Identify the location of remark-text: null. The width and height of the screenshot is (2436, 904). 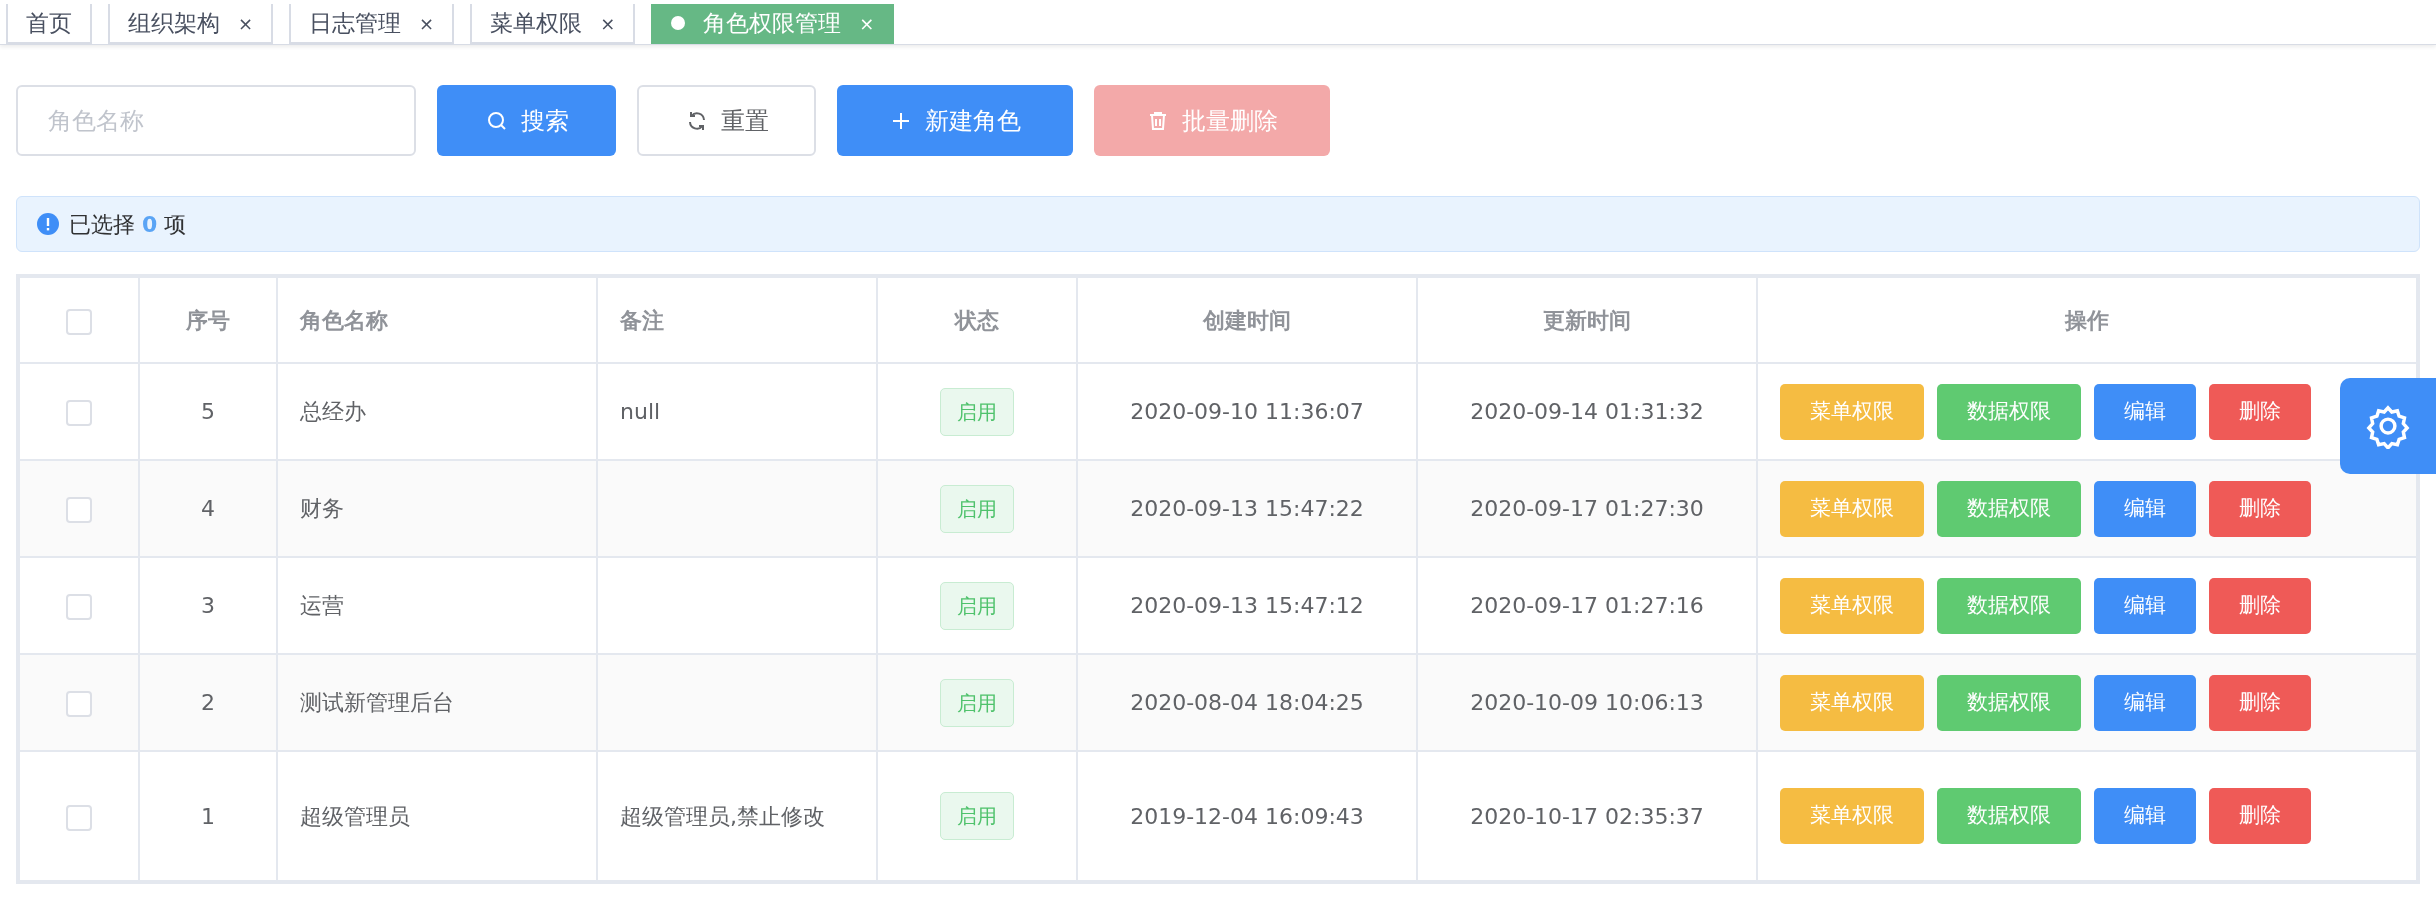
(640, 411).